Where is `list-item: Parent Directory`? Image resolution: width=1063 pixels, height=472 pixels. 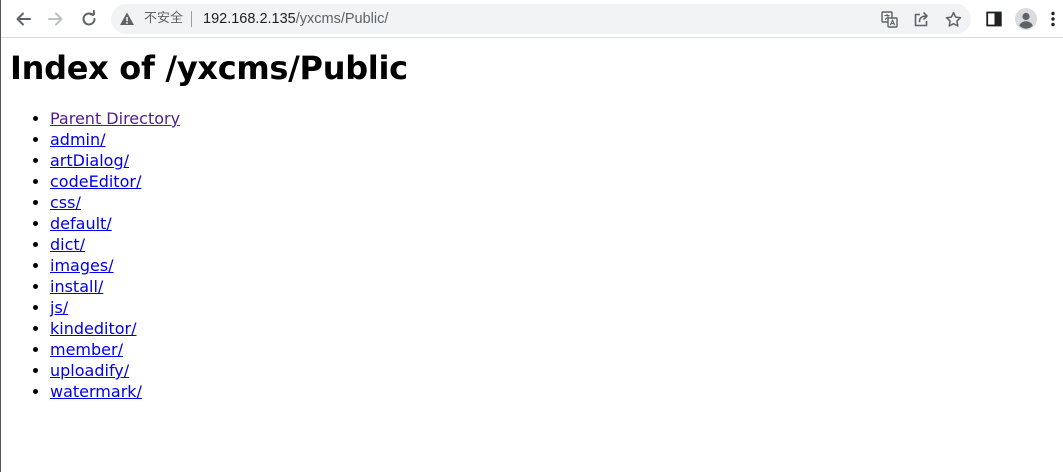 list-item: Parent Directory is located at coordinates (115, 118).